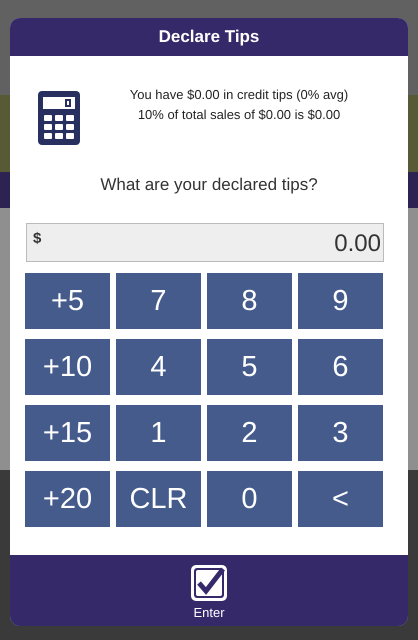  Describe the element at coordinates (158, 499) in the screenshot. I see `keypad-button: CLR` at that location.